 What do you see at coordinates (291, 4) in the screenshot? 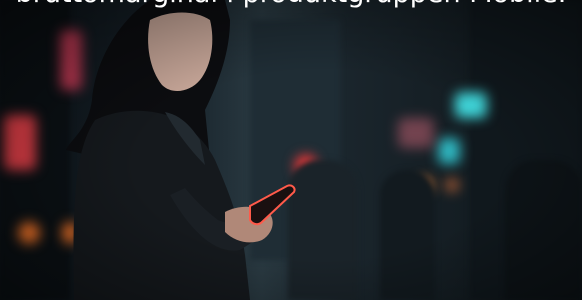
I see `caption-text: bruttomarginal i produktgruppen Mobile.` at bounding box center [291, 4].